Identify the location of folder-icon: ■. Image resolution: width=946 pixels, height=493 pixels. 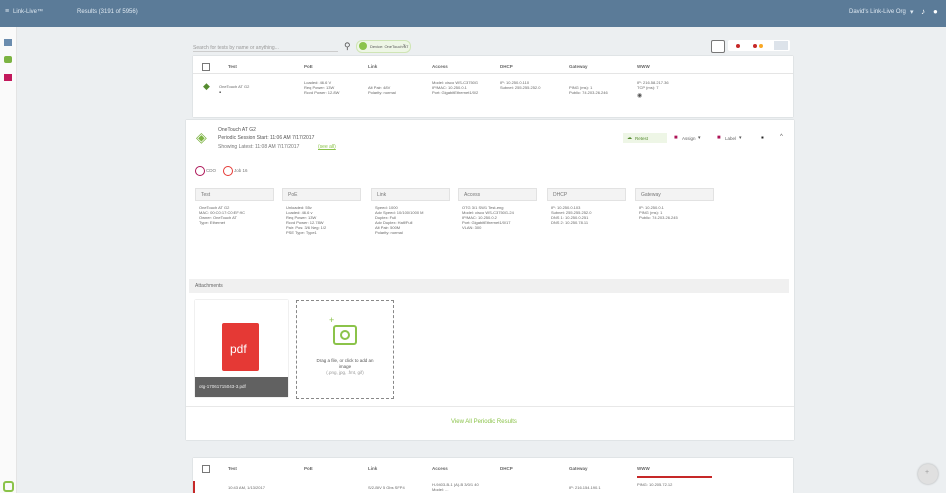
(676, 138).